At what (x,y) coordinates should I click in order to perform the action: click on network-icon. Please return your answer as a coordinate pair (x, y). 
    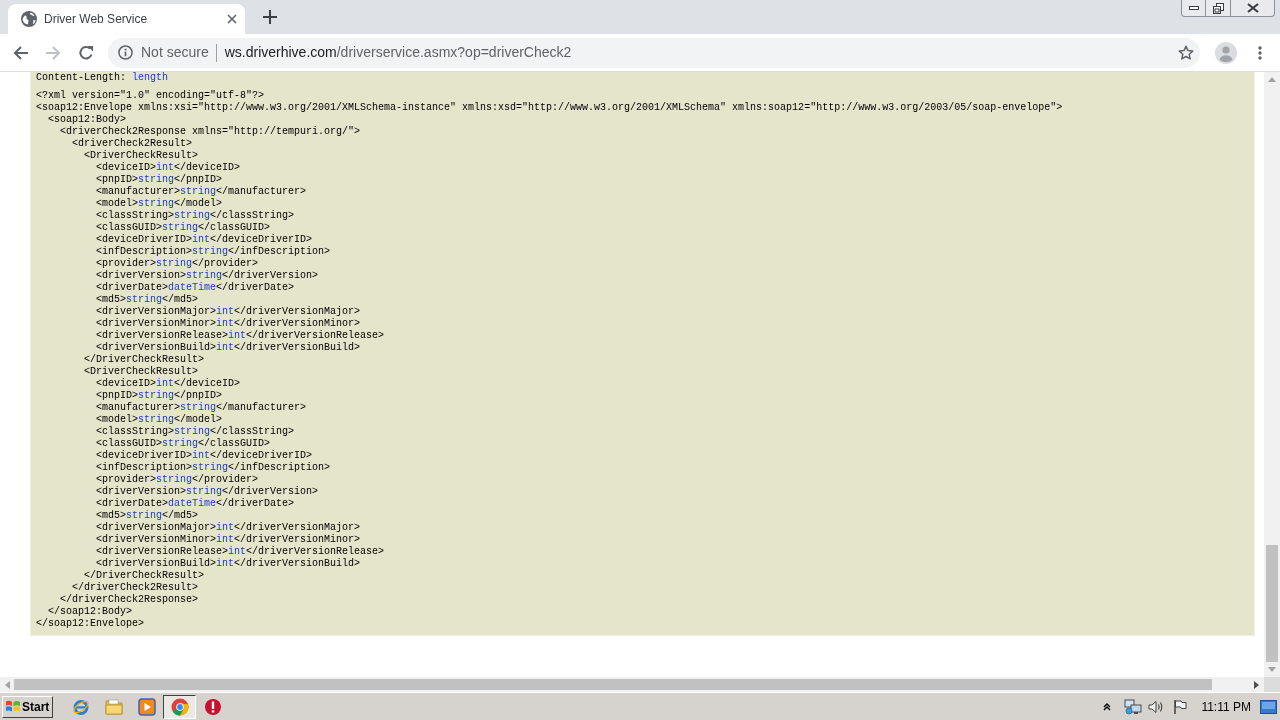
    Looking at the image, I should click on (1133, 706).